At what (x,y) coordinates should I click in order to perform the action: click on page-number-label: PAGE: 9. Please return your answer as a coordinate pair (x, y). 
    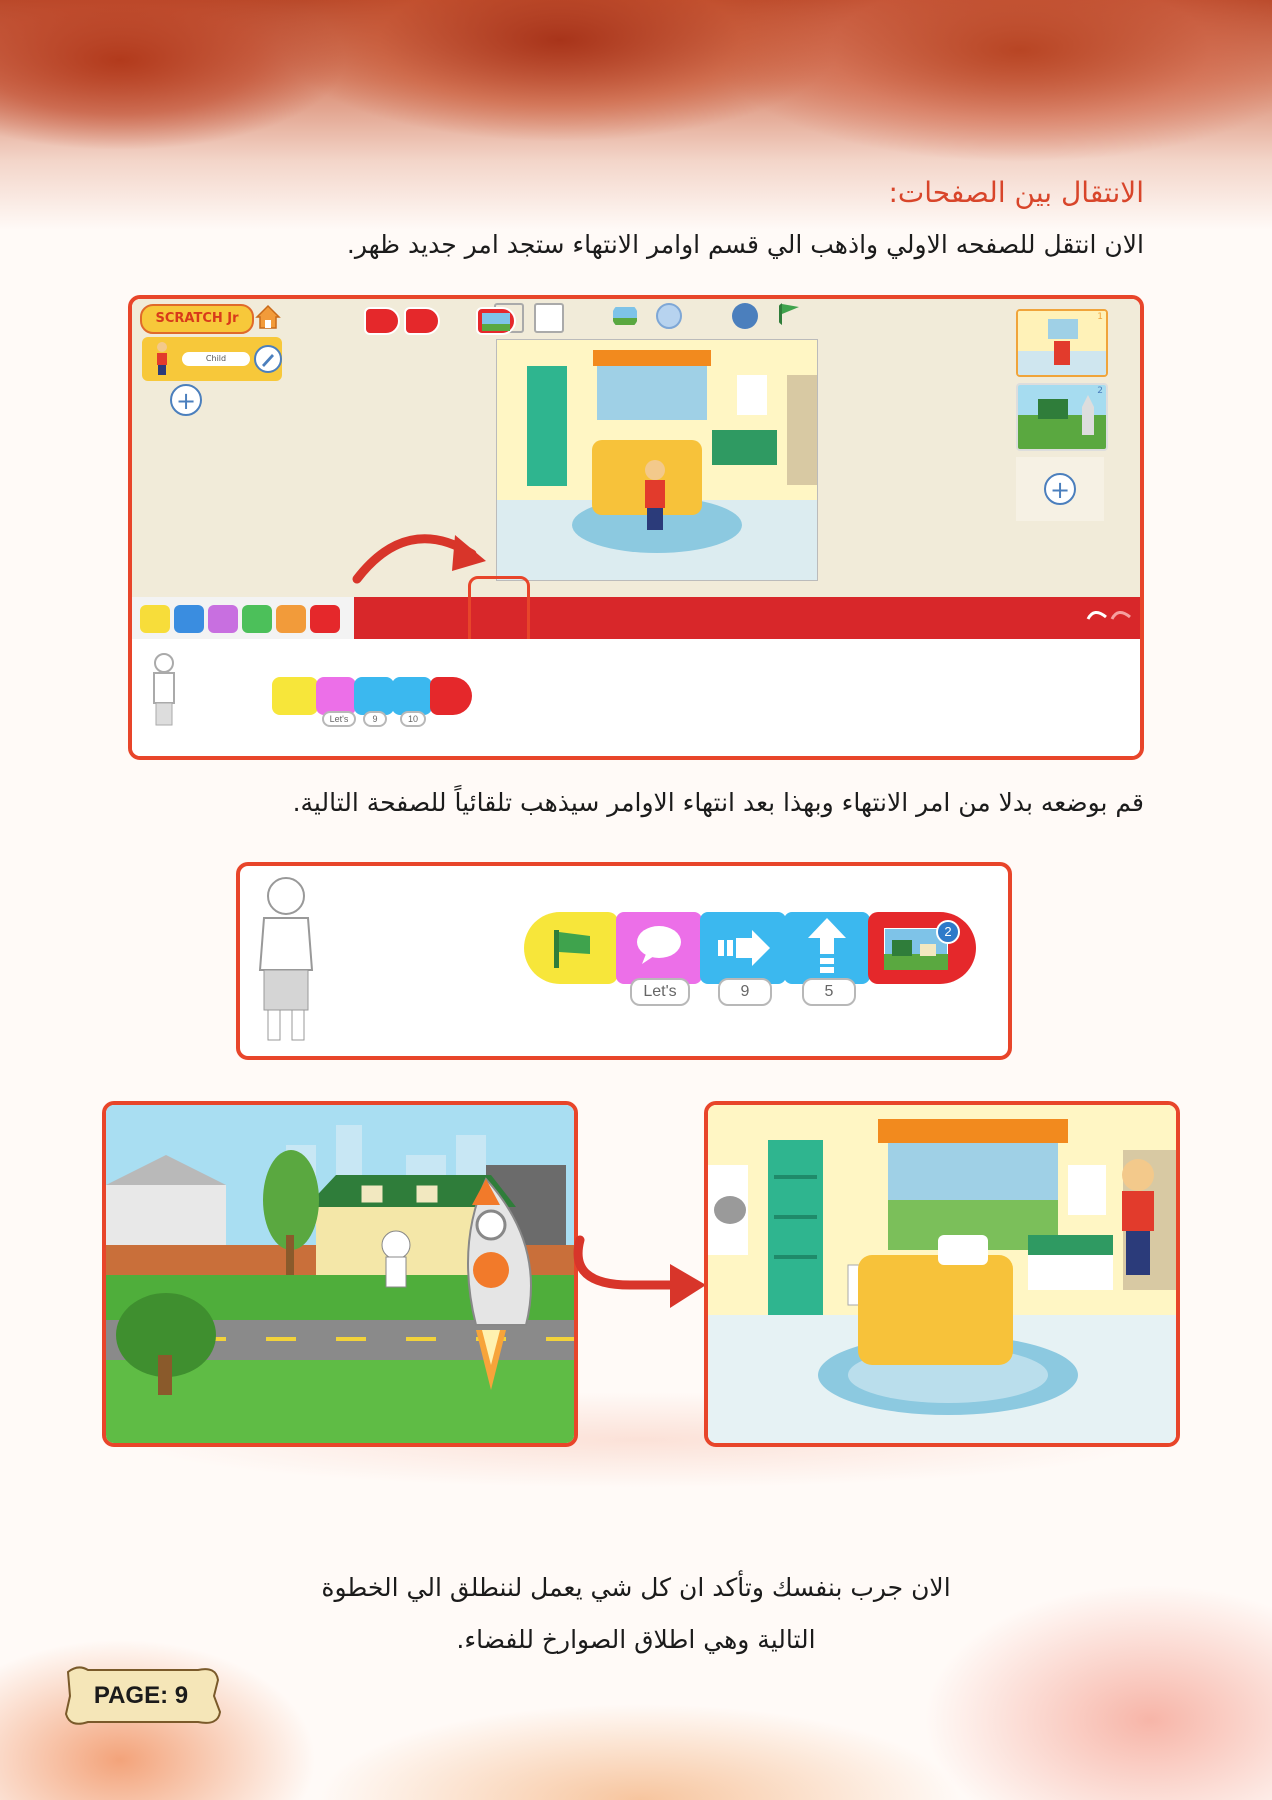
    Looking at the image, I should click on (141, 1695).